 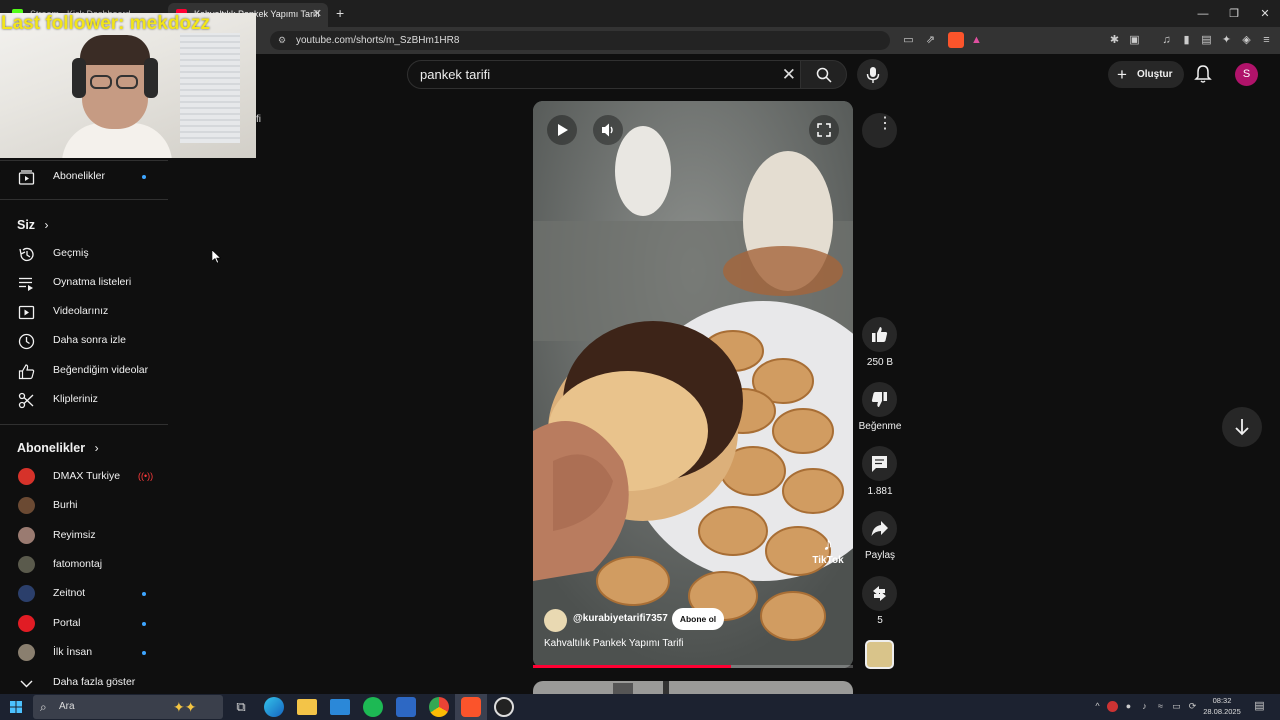 I want to click on system-clock: 08:32 28.08.2025, so click(x=1222, y=706).